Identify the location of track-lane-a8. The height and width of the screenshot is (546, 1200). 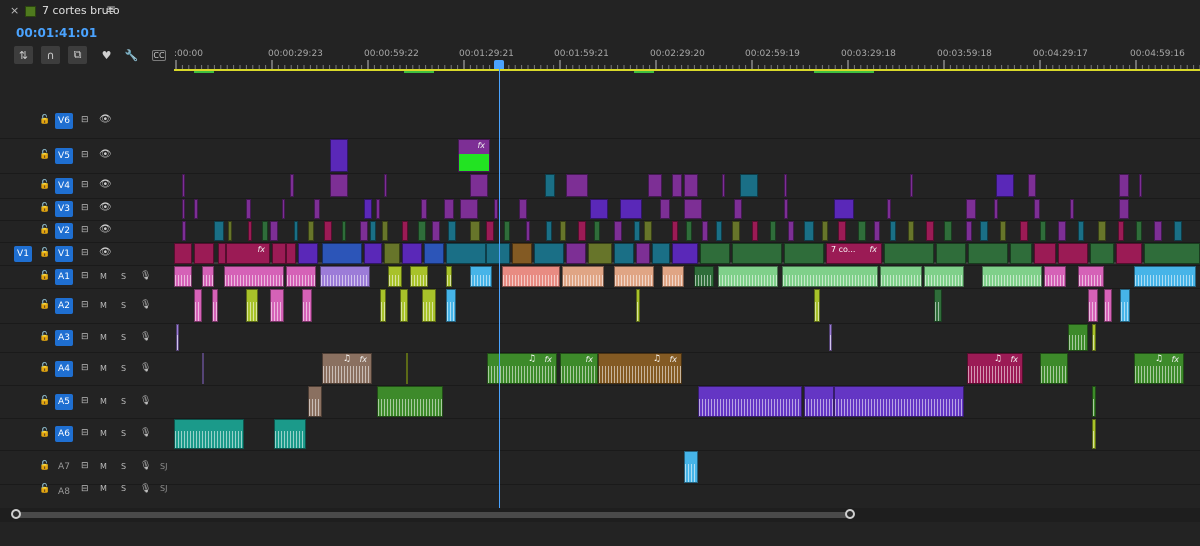
(687, 484).